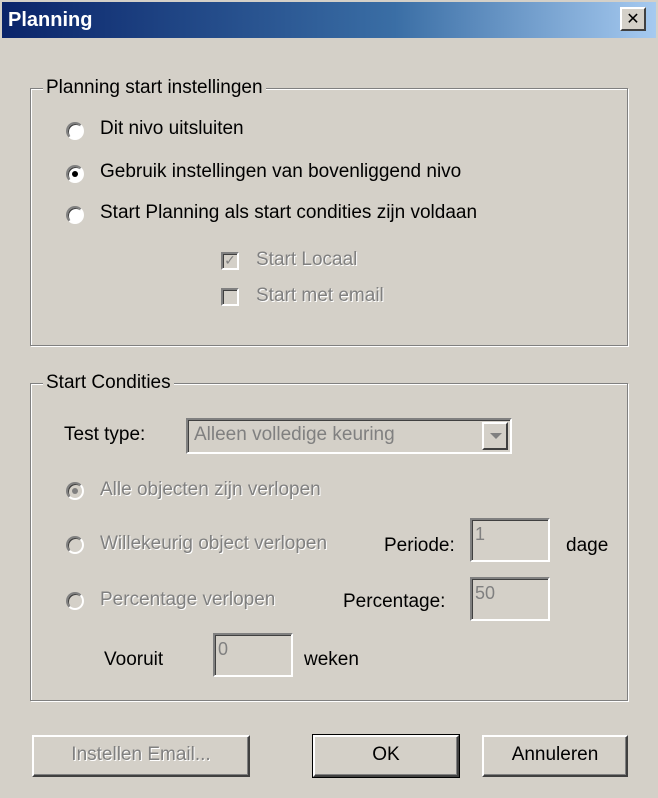 Image resolution: width=658 pixels, height=798 pixels. Describe the element at coordinates (50, 20) in the screenshot. I see `window-title: Planning` at that location.